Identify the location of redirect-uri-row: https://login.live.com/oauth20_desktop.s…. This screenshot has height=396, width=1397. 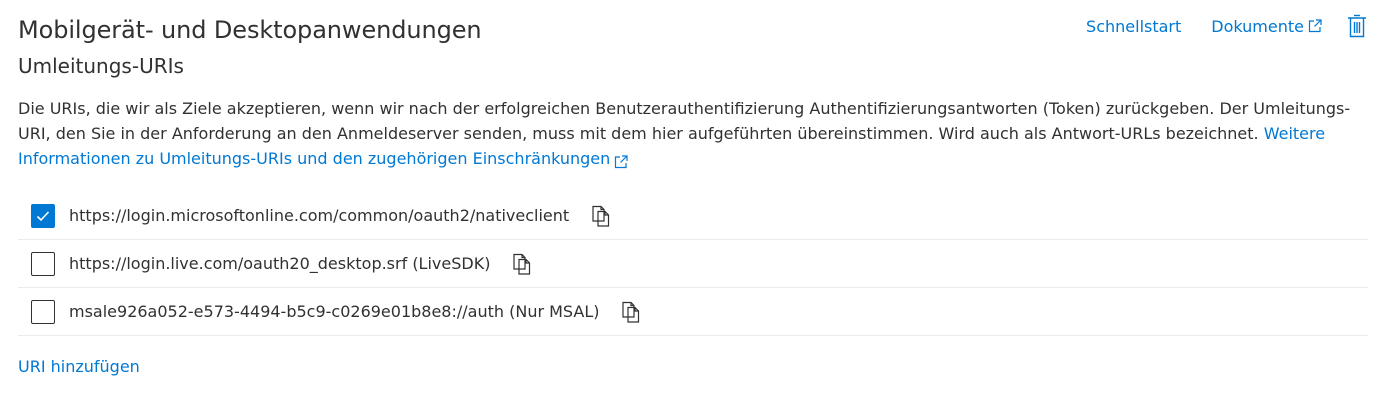
(693, 264).